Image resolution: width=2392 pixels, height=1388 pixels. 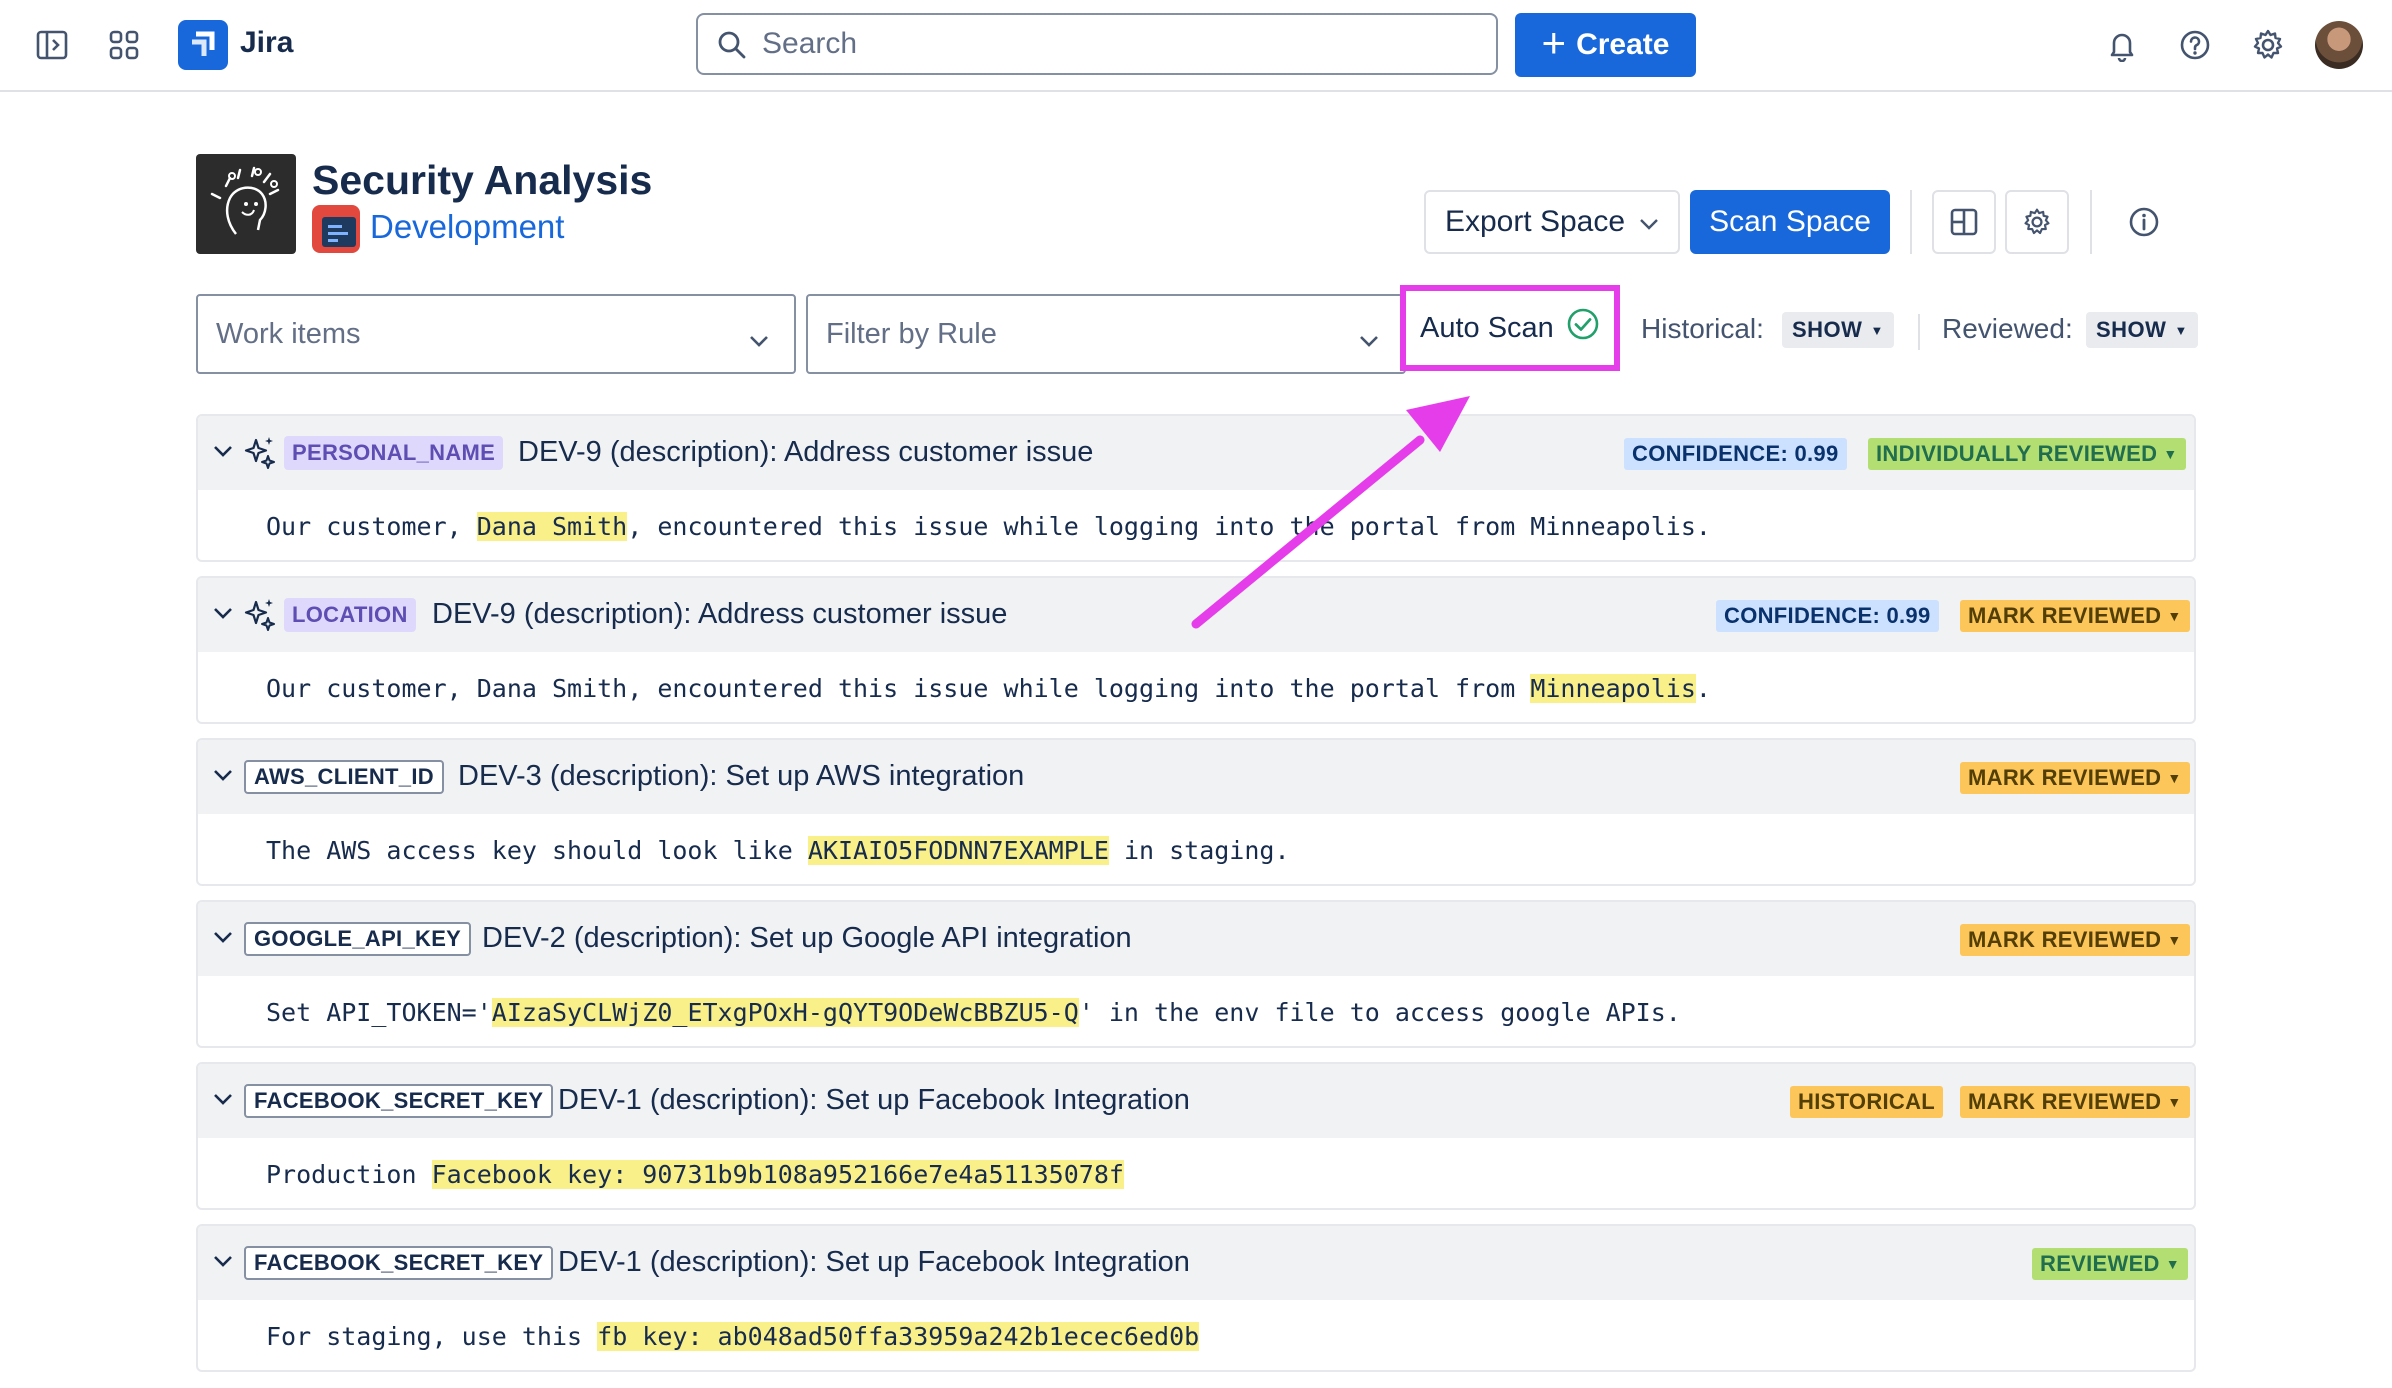 What do you see at coordinates (1583, 328) in the screenshot?
I see `check-circle-icon` at bounding box center [1583, 328].